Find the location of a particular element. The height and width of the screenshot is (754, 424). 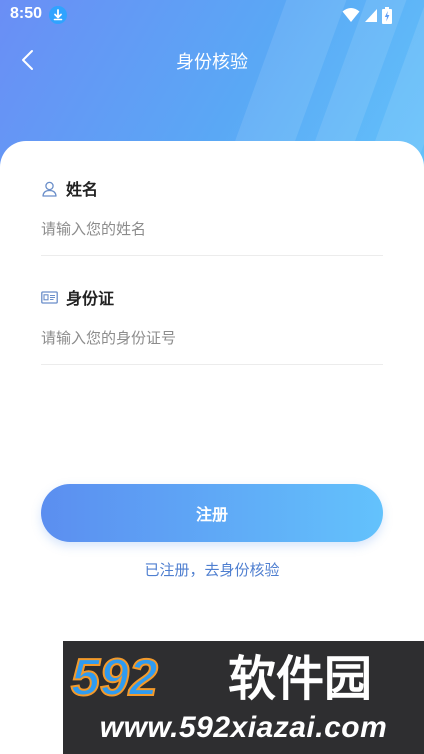

status-icons is located at coordinates (367, 15).